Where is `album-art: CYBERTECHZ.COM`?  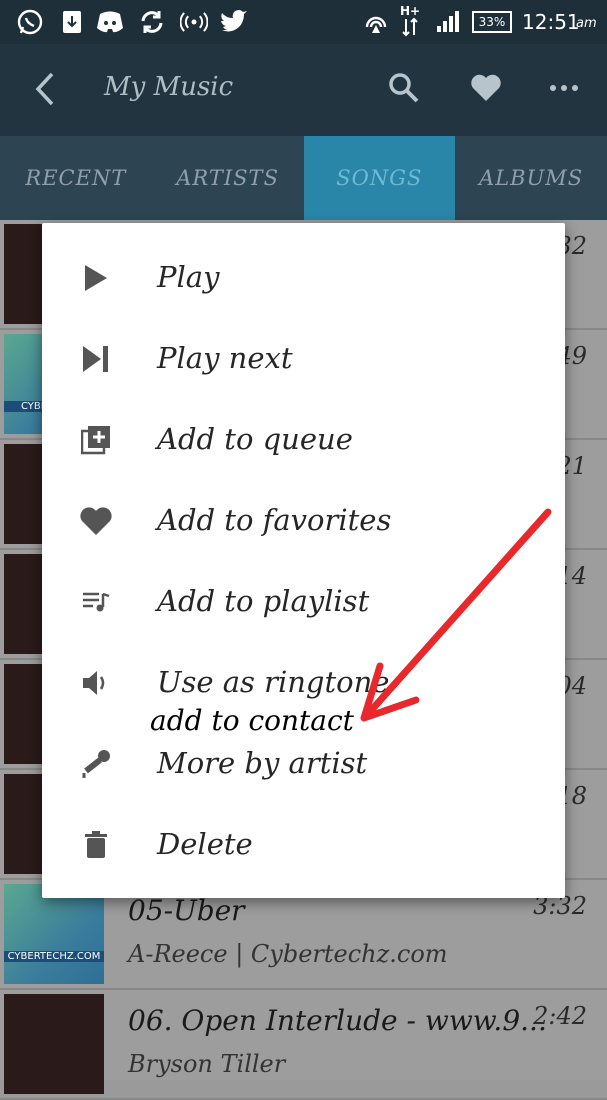 album-art: CYBERTECHZ.COM is located at coordinates (54, 934).